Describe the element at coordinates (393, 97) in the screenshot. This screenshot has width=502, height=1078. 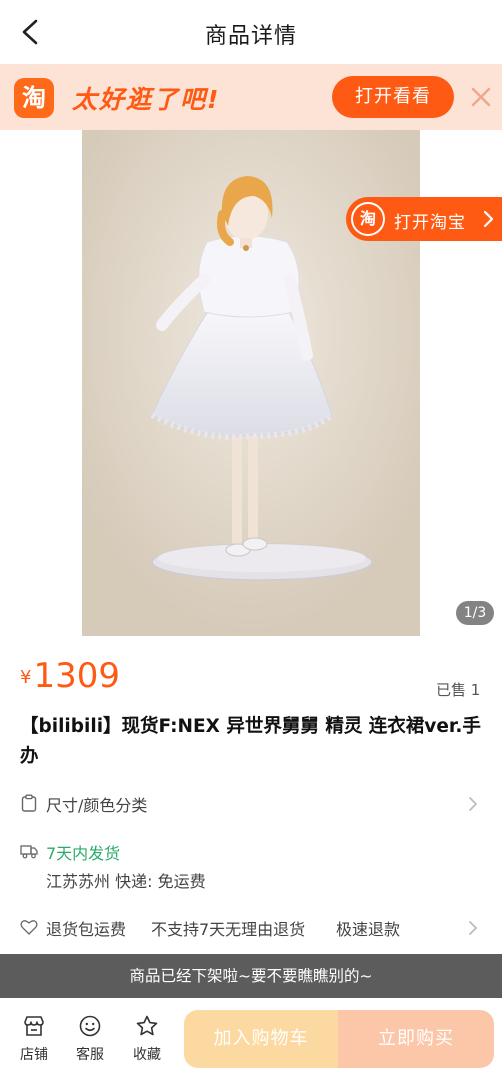
I see `open-app-button: 打开看看` at that location.